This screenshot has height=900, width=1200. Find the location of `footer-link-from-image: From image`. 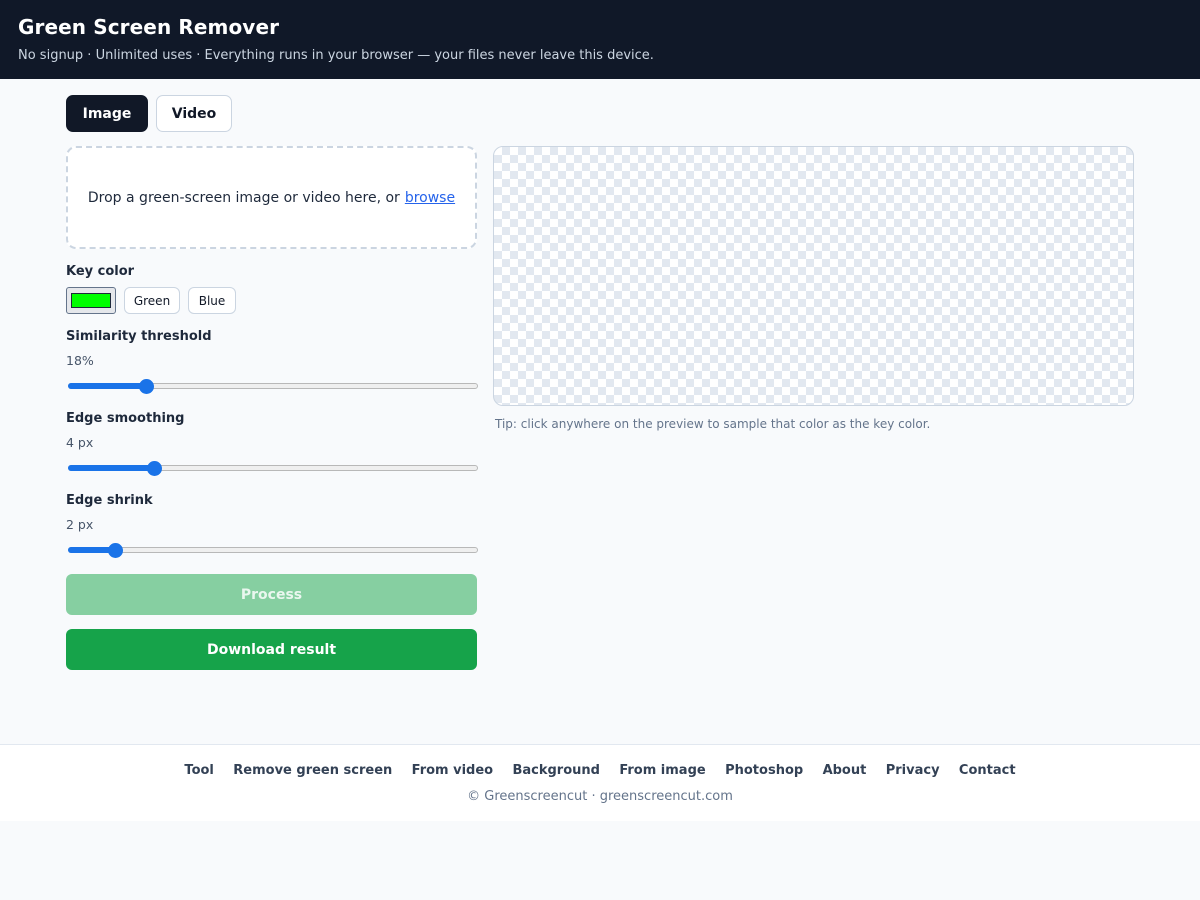

footer-link-from-image: From image is located at coordinates (662, 770).